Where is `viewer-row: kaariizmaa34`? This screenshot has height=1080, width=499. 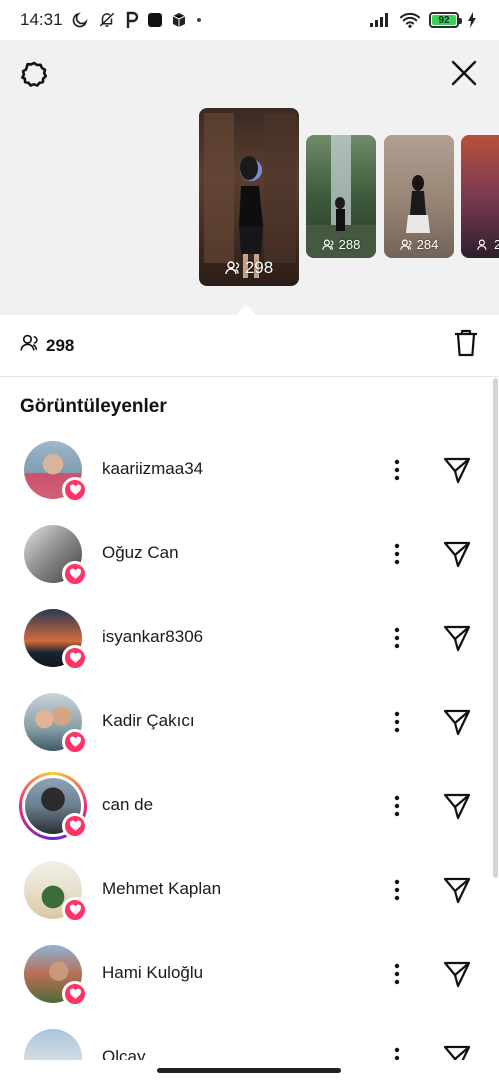
viewer-row: kaariizmaa34 is located at coordinates (249, 469).